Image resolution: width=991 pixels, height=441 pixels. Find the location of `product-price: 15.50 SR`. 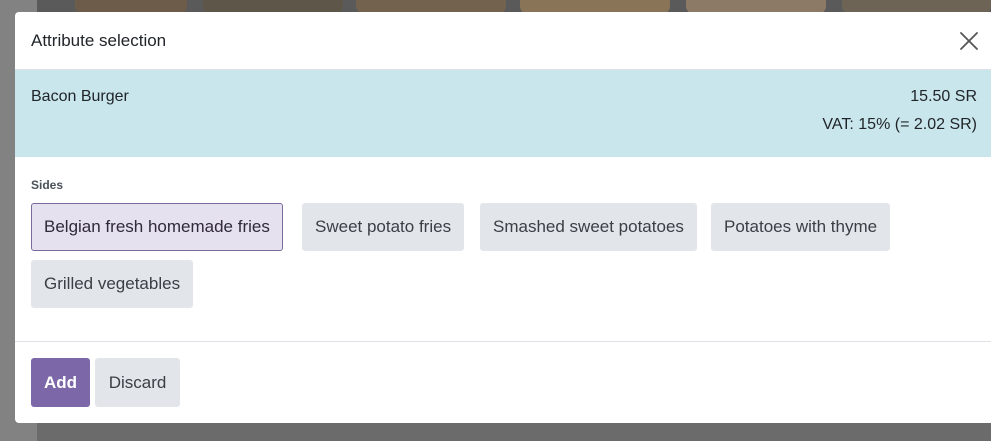

product-price: 15.50 SR is located at coordinates (943, 96).